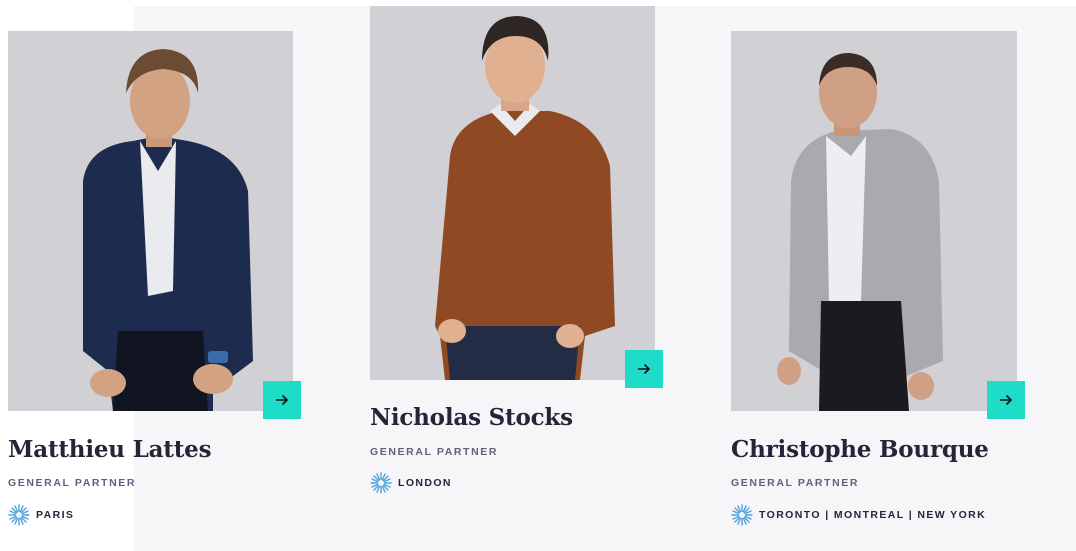 This screenshot has width=1076, height=551. What do you see at coordinates (873, 515) in the screenshot?
I see `location-label: TORONTO | MONTREAL | NEW YORK` at bounding box center [873, 515].